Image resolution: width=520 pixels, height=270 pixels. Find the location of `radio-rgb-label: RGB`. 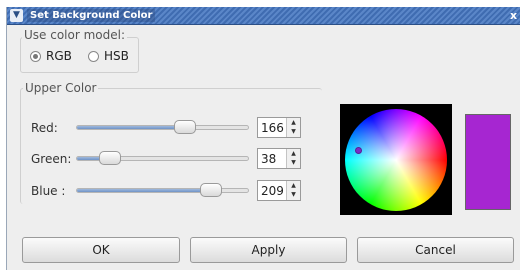

radio-rgb-label: RGB is located at coordinates (59, 56).